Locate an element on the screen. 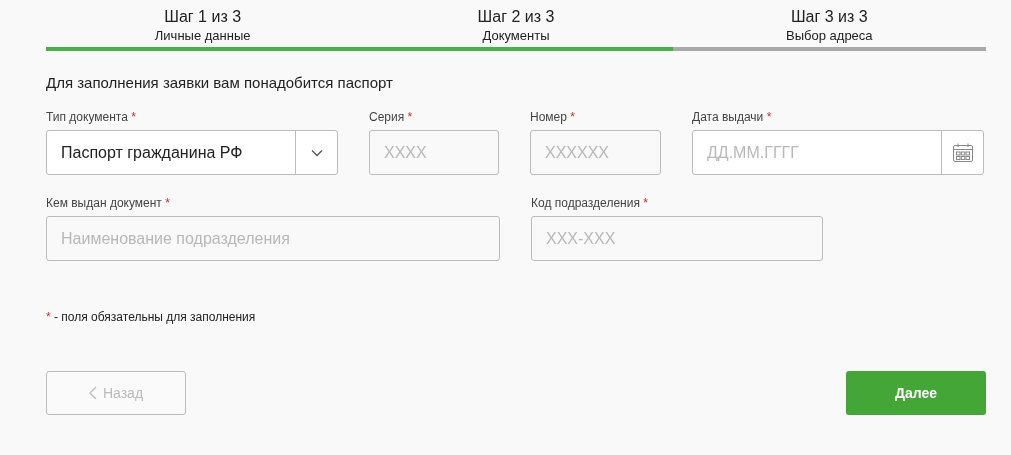  required-note: - поля обязательны для заполнения is located at coordinates (155, 317).